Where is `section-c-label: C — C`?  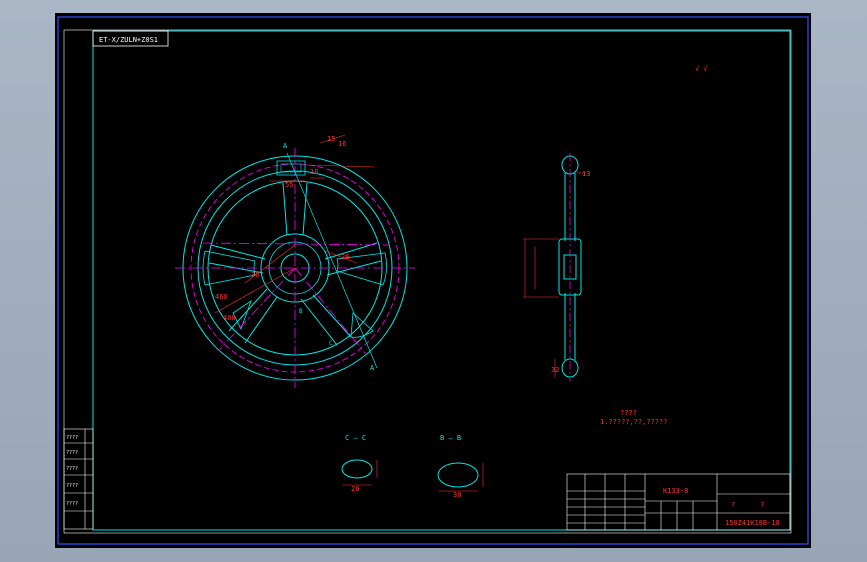
section-c-label: C — C is located at coordinates (355, 438).